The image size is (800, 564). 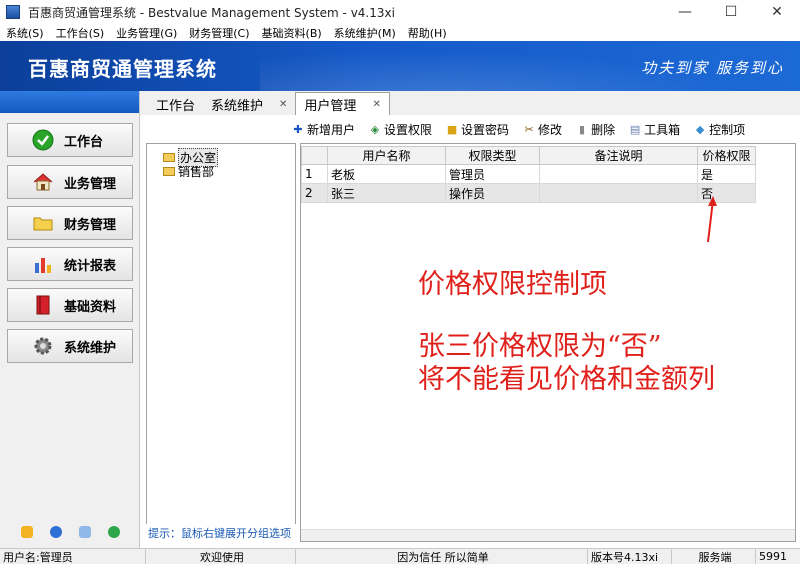 What do you see at coordinates (529, 129) in the screenshot?
I see `tools-icon: ✂` at bounding box center [529, 129].